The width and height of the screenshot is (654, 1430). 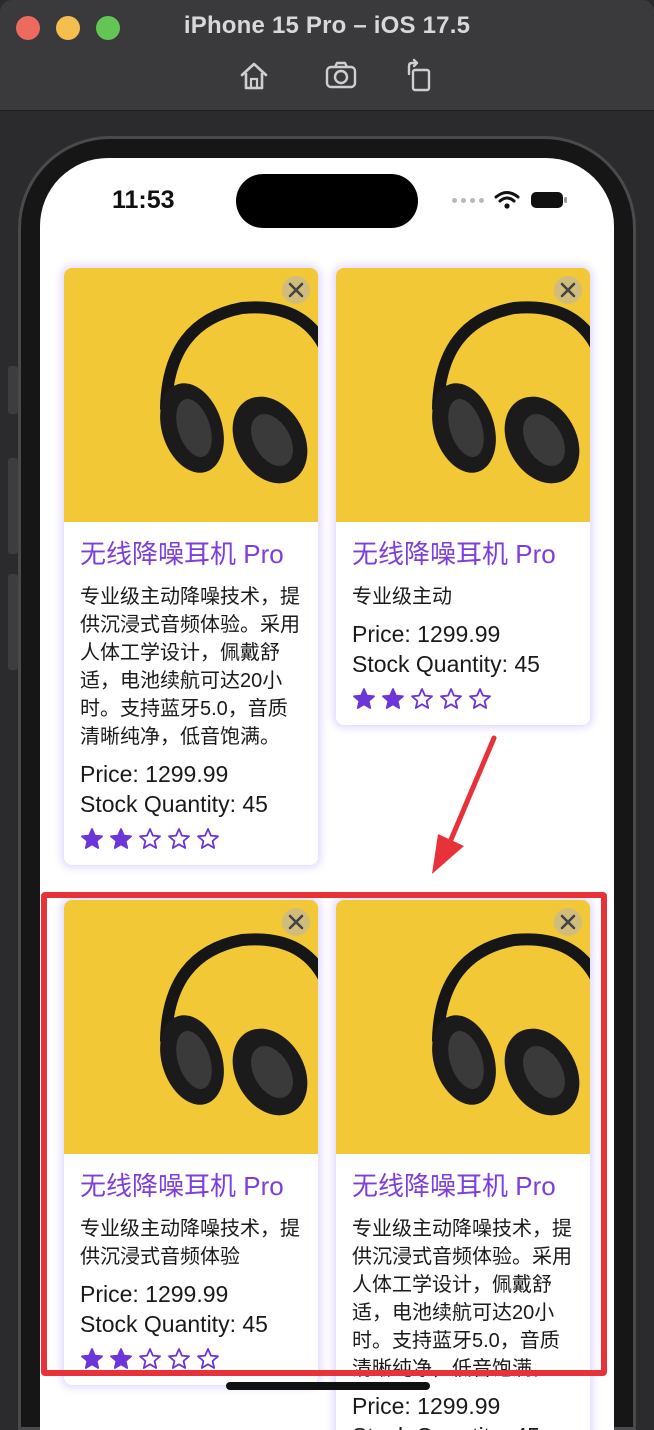 I want to click on battery-icon, so click(x=549, y=200).